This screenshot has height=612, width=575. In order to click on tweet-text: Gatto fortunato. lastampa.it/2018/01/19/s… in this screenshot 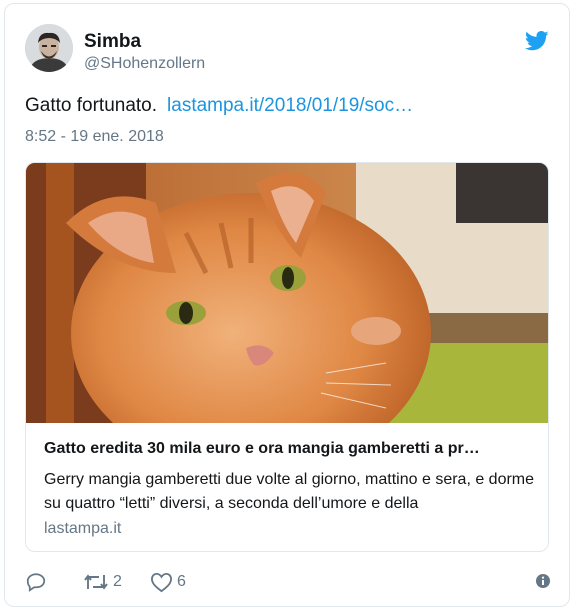, I will do `click(219, 106)`.